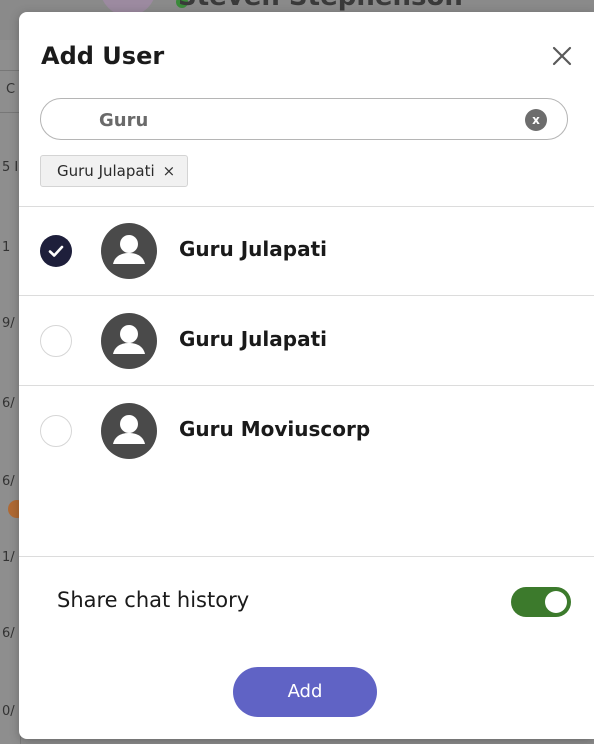 Image resolution: width=594 pixels, height=744 pixels. Describe the element at coordinates (103, 56) in the screenshot. I see `dialog-title: Add User` at that location.